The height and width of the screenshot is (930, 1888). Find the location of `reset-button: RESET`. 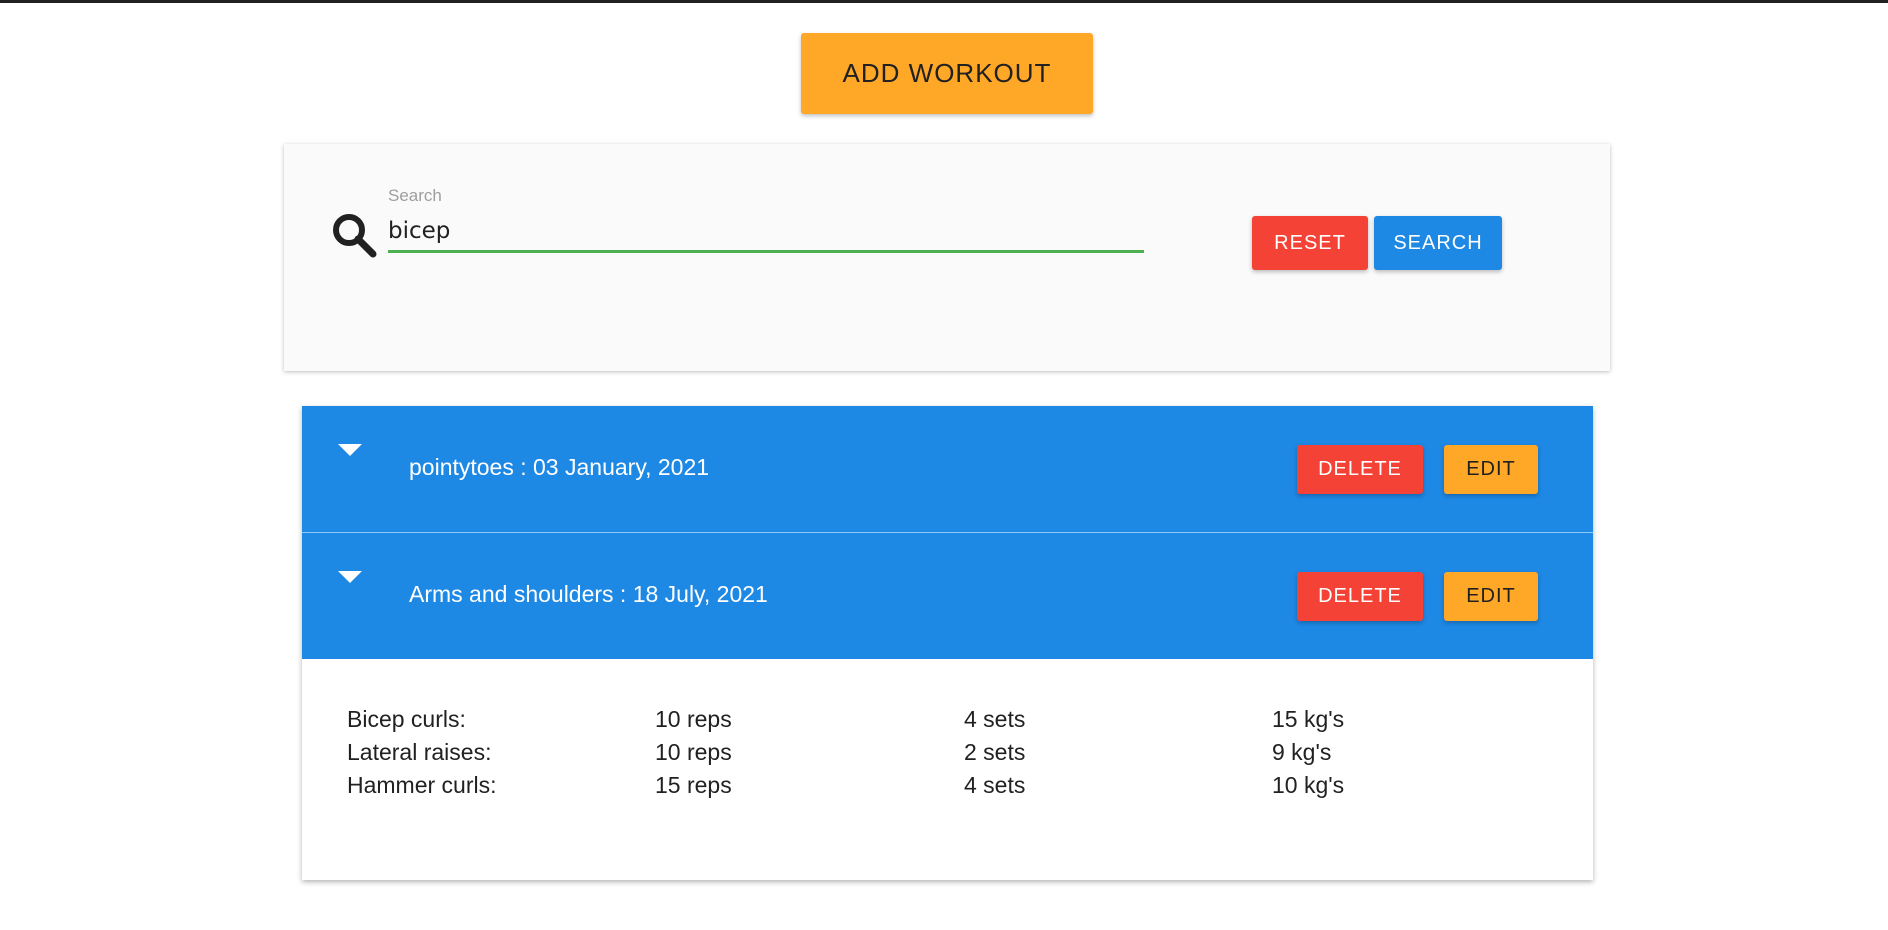

reset-button: RESET is located at coordinates (1310, 243).